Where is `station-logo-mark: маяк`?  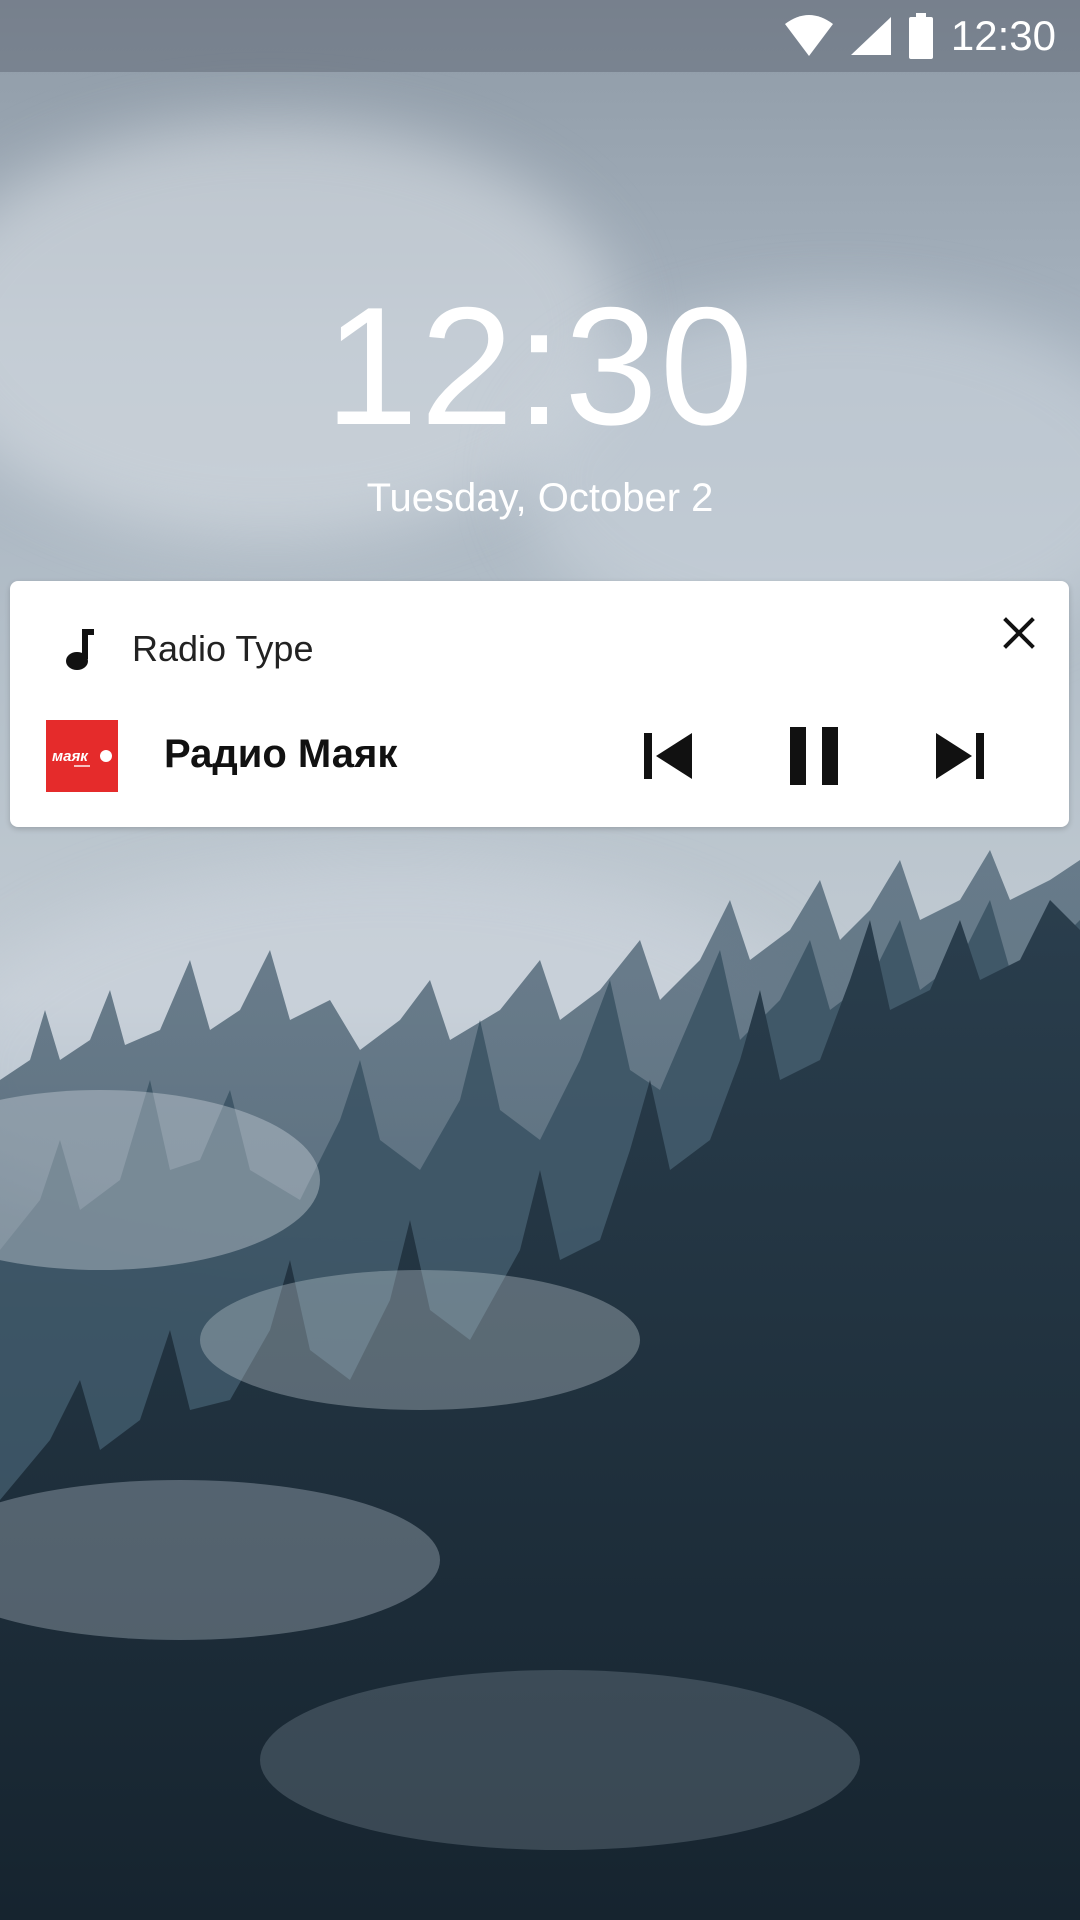 station-logo-mark: маяк is located at coordinates (82, 757).